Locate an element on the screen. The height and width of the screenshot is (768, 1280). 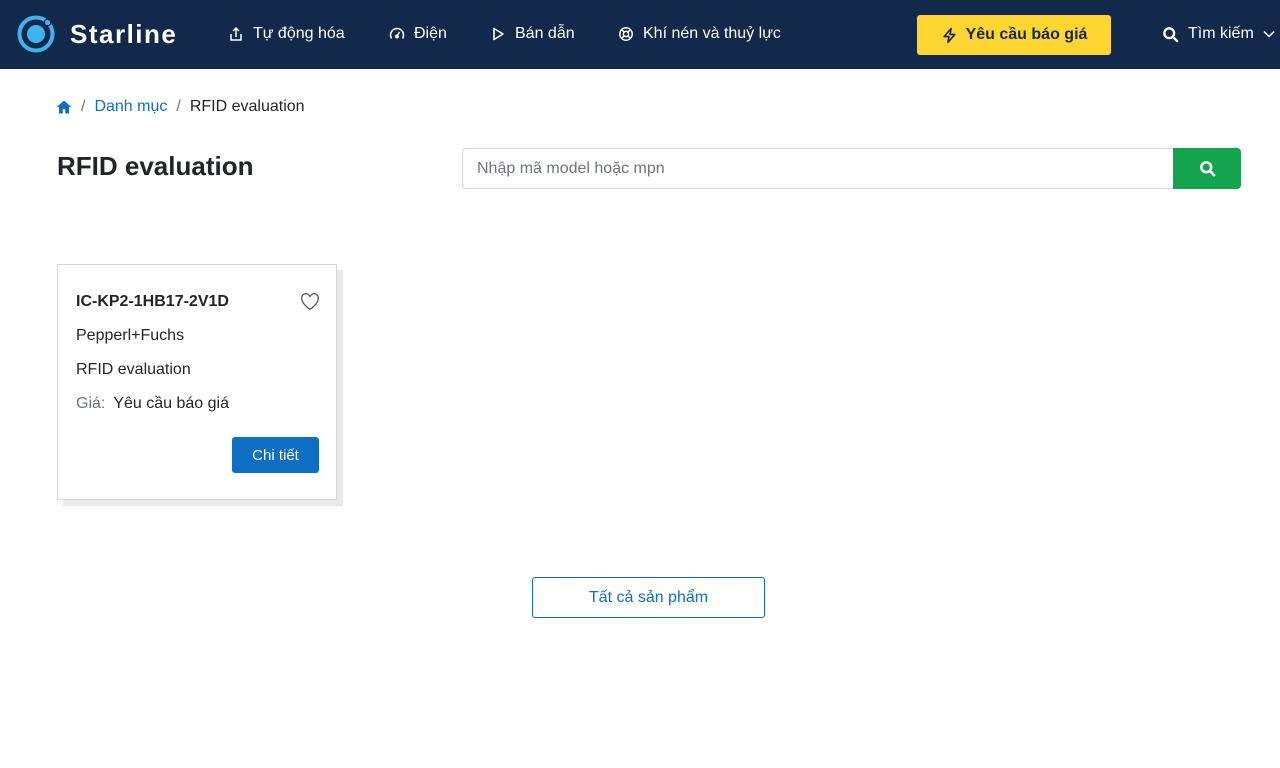
nav-automation-label: Tự động hóa is located at coordinates (299, 33).